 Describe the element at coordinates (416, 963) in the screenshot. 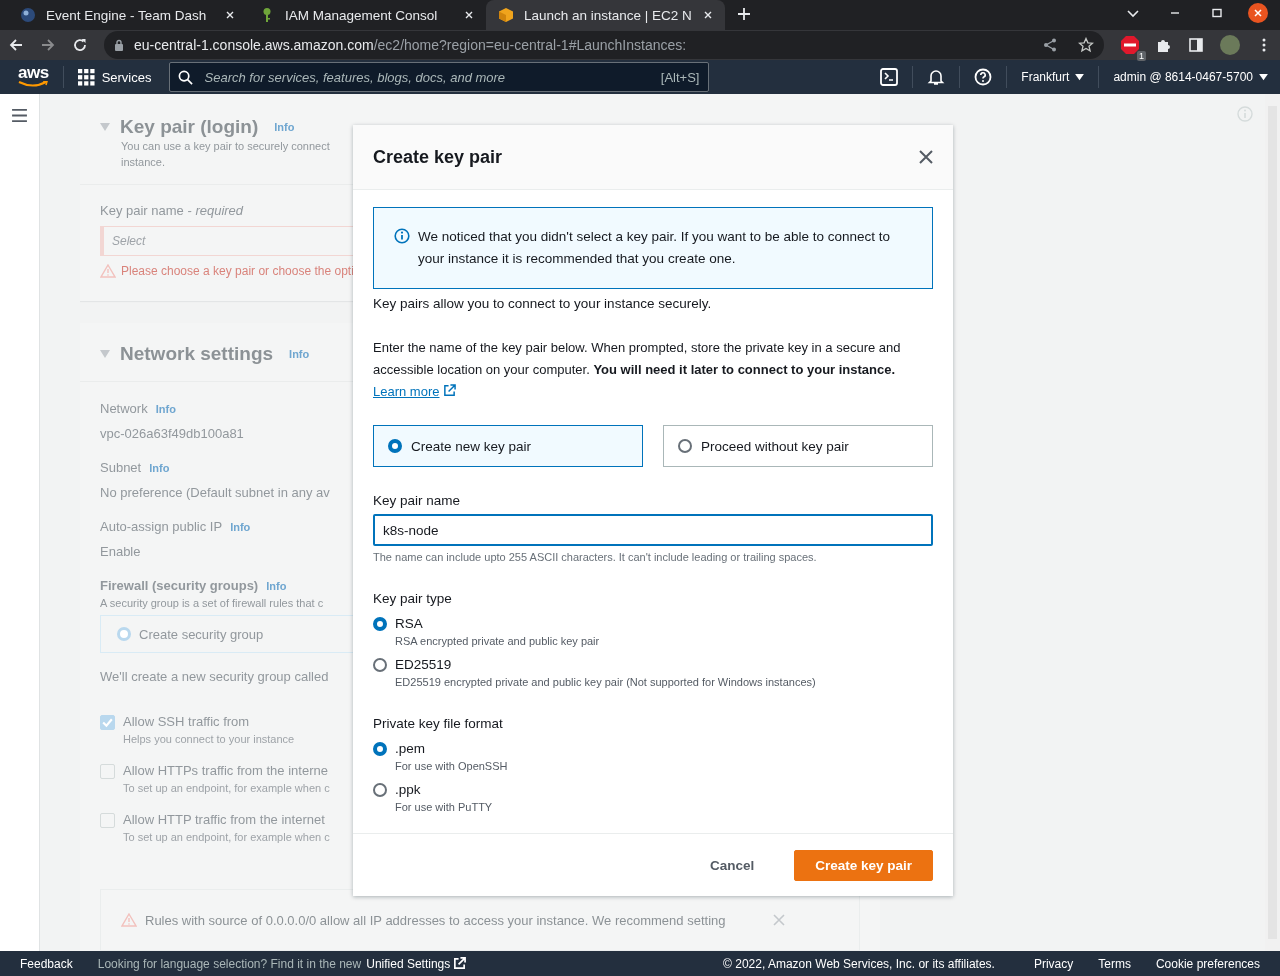

I see `unified-settings-link: Unified Settings` at that location.